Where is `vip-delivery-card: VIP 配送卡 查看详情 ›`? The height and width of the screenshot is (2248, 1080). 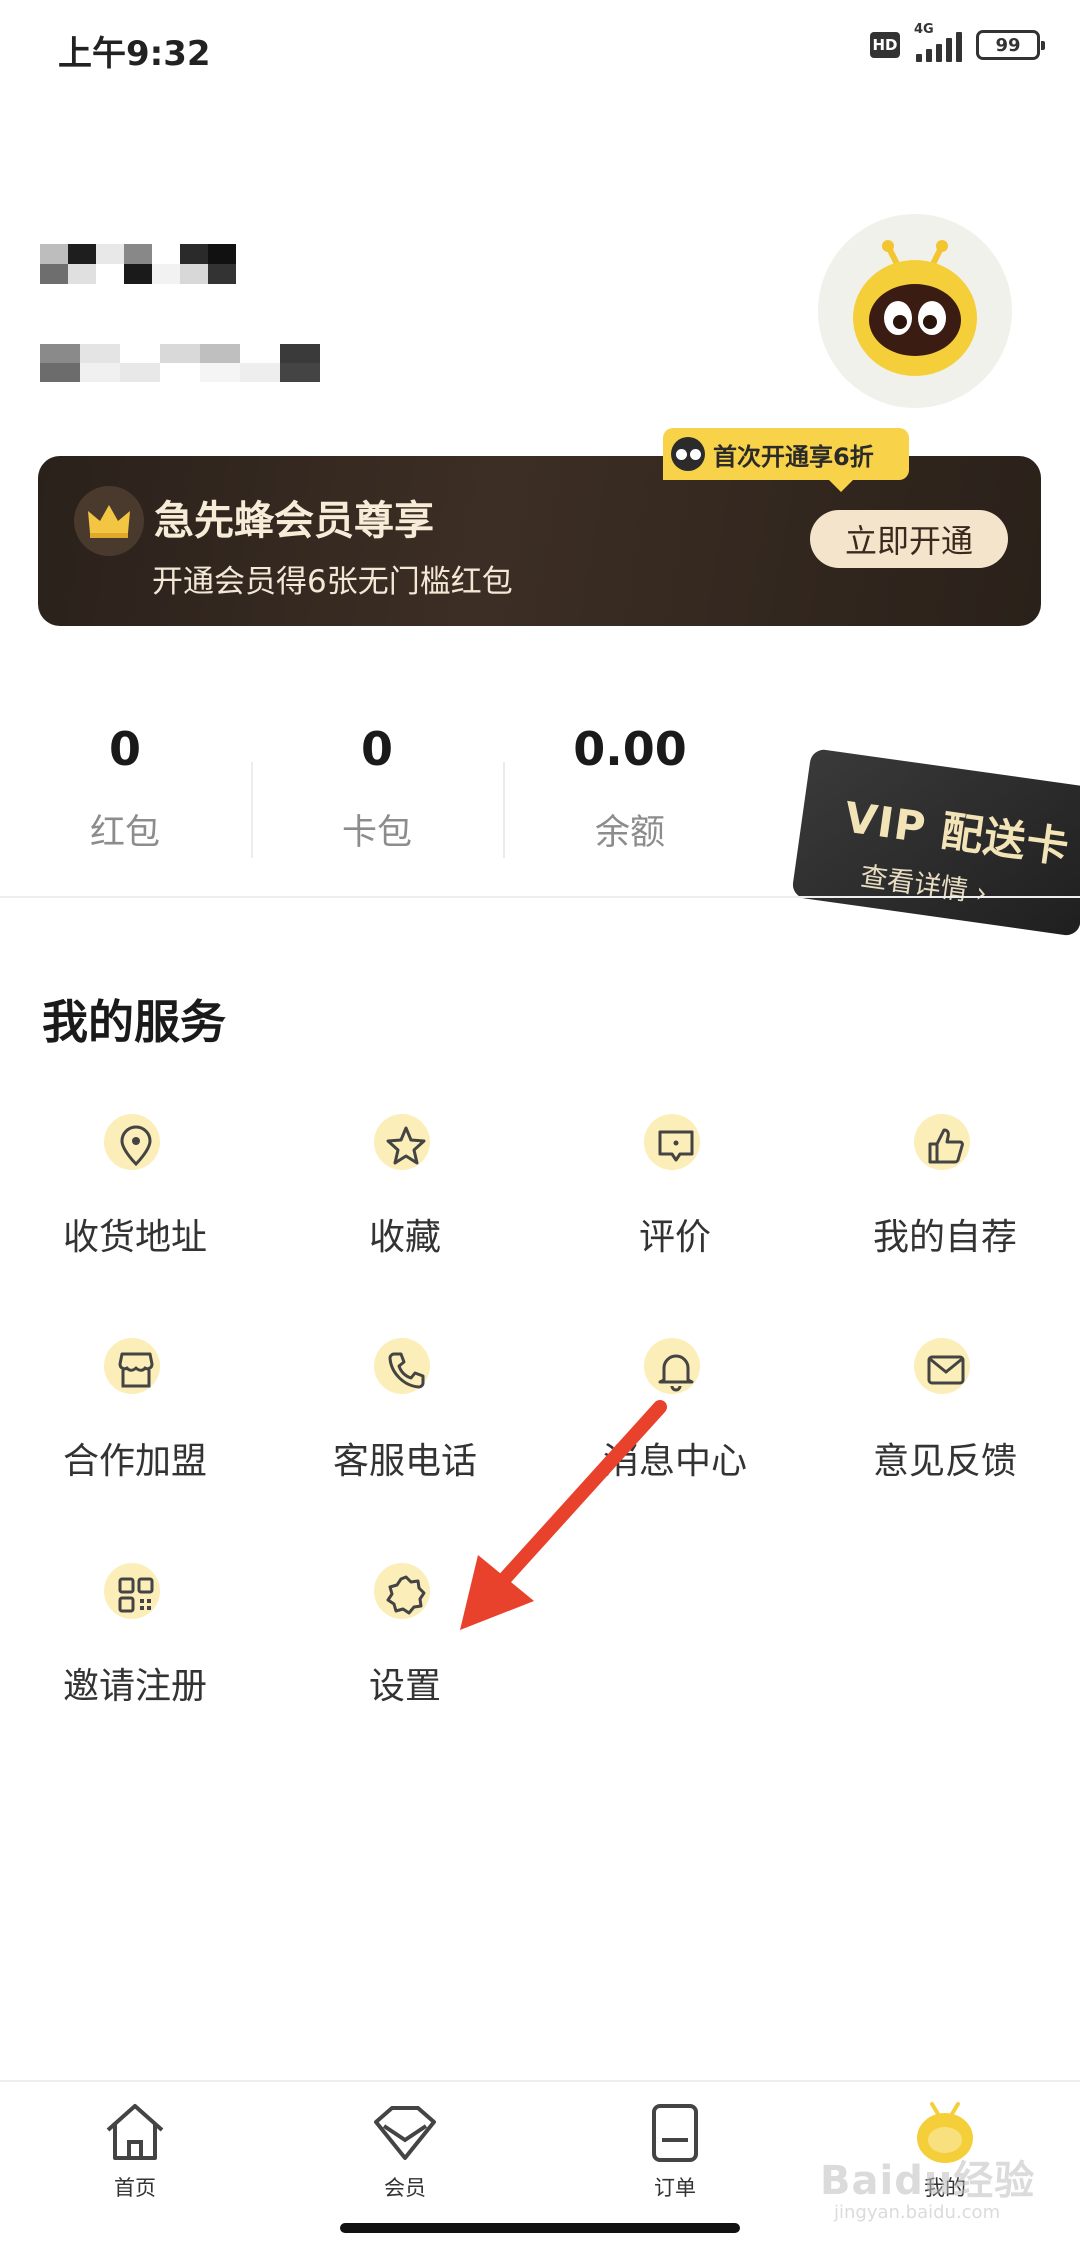
vip-delivery-card: VIP 配送卡 查看详情 › is located at coordinates (935, 842).